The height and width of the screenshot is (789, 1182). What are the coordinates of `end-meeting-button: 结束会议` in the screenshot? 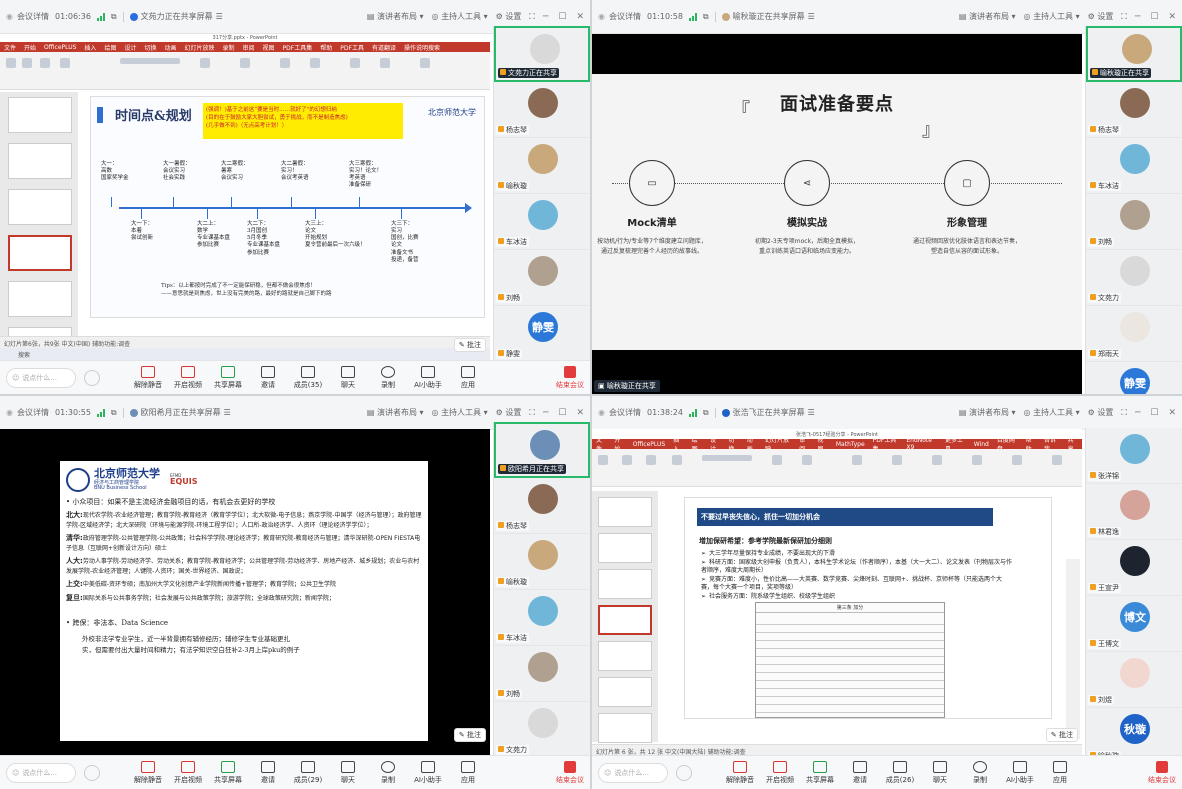 It's located at (1162, 772).